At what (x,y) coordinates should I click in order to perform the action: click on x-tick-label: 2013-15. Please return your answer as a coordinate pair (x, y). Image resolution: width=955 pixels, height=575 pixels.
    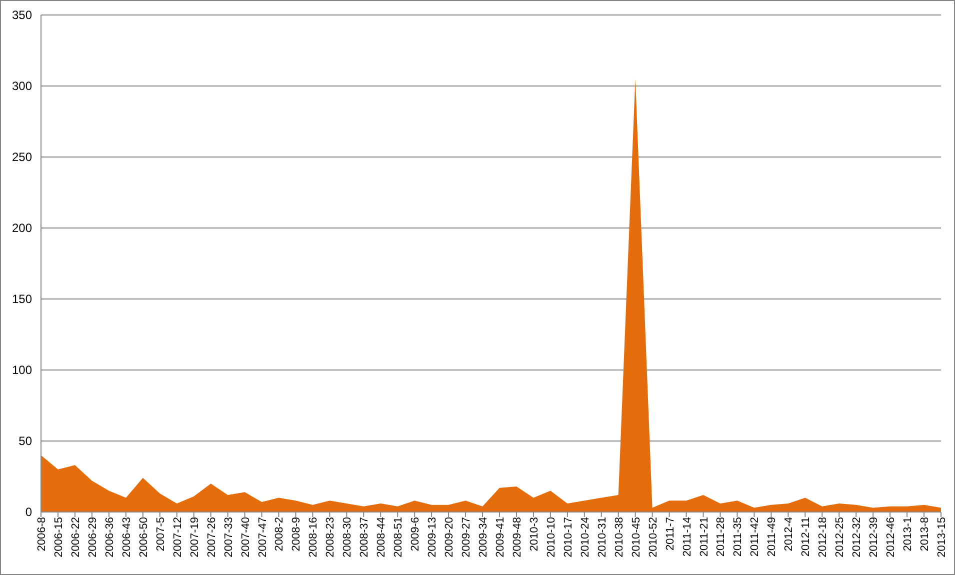
    Looking at the image, I should click on (942, 537).